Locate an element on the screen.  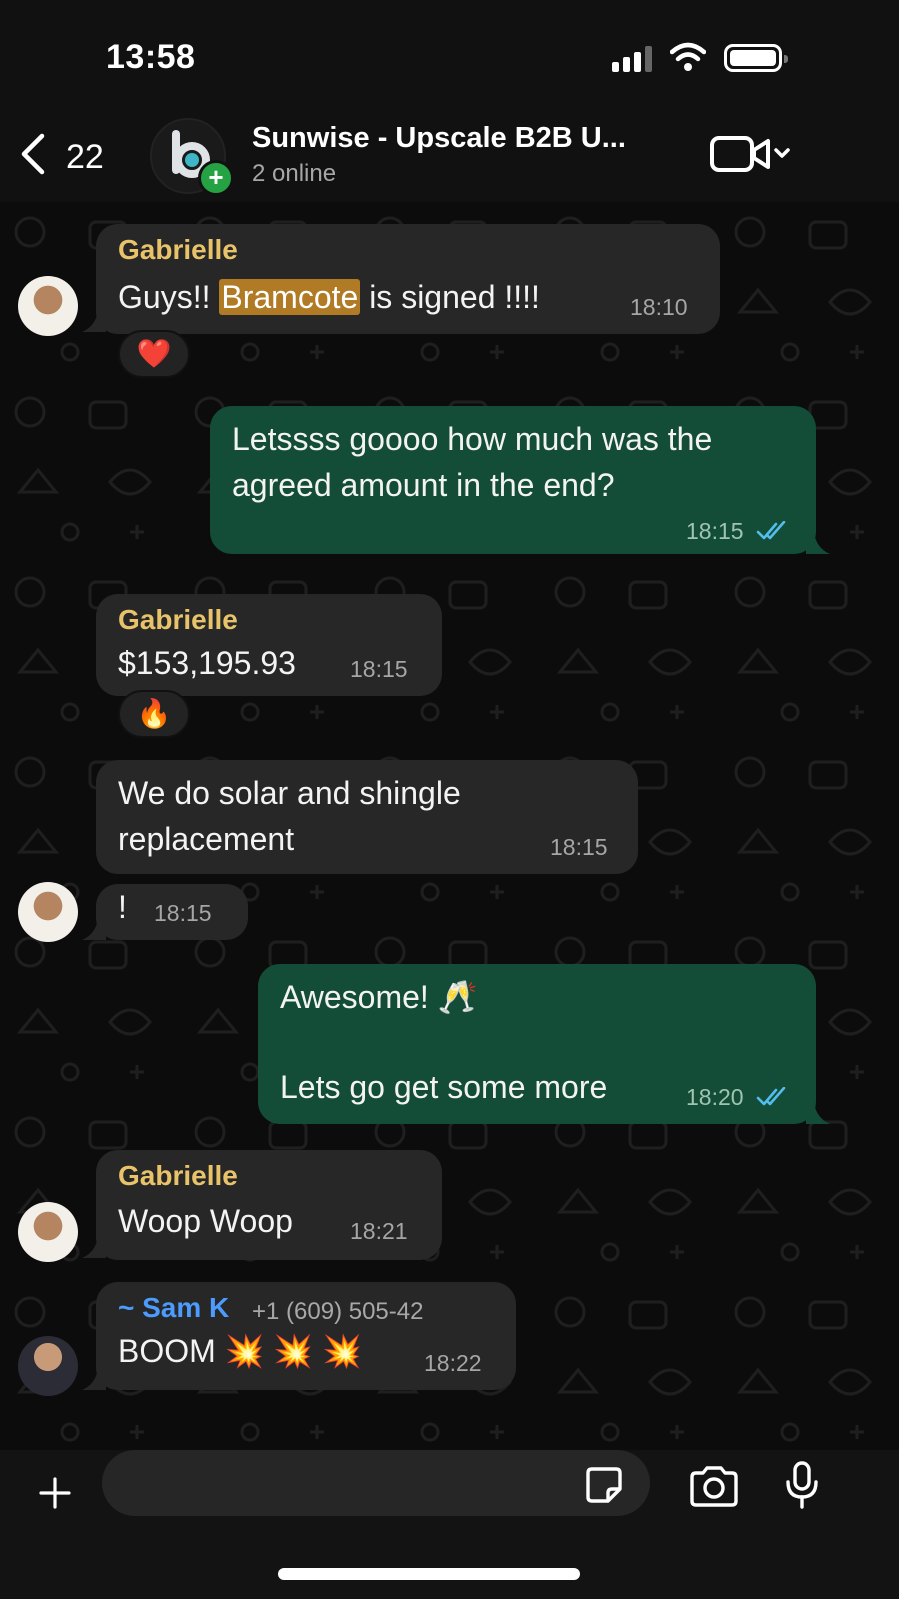
message-time: 18:22 is located at coordinates (453, 1363).